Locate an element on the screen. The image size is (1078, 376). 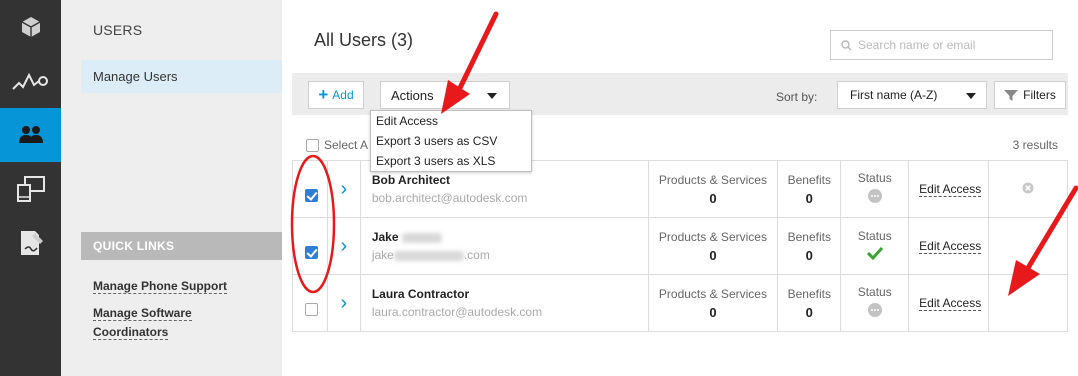
page-title: All Users (3) is located at coordinates (364, 40).